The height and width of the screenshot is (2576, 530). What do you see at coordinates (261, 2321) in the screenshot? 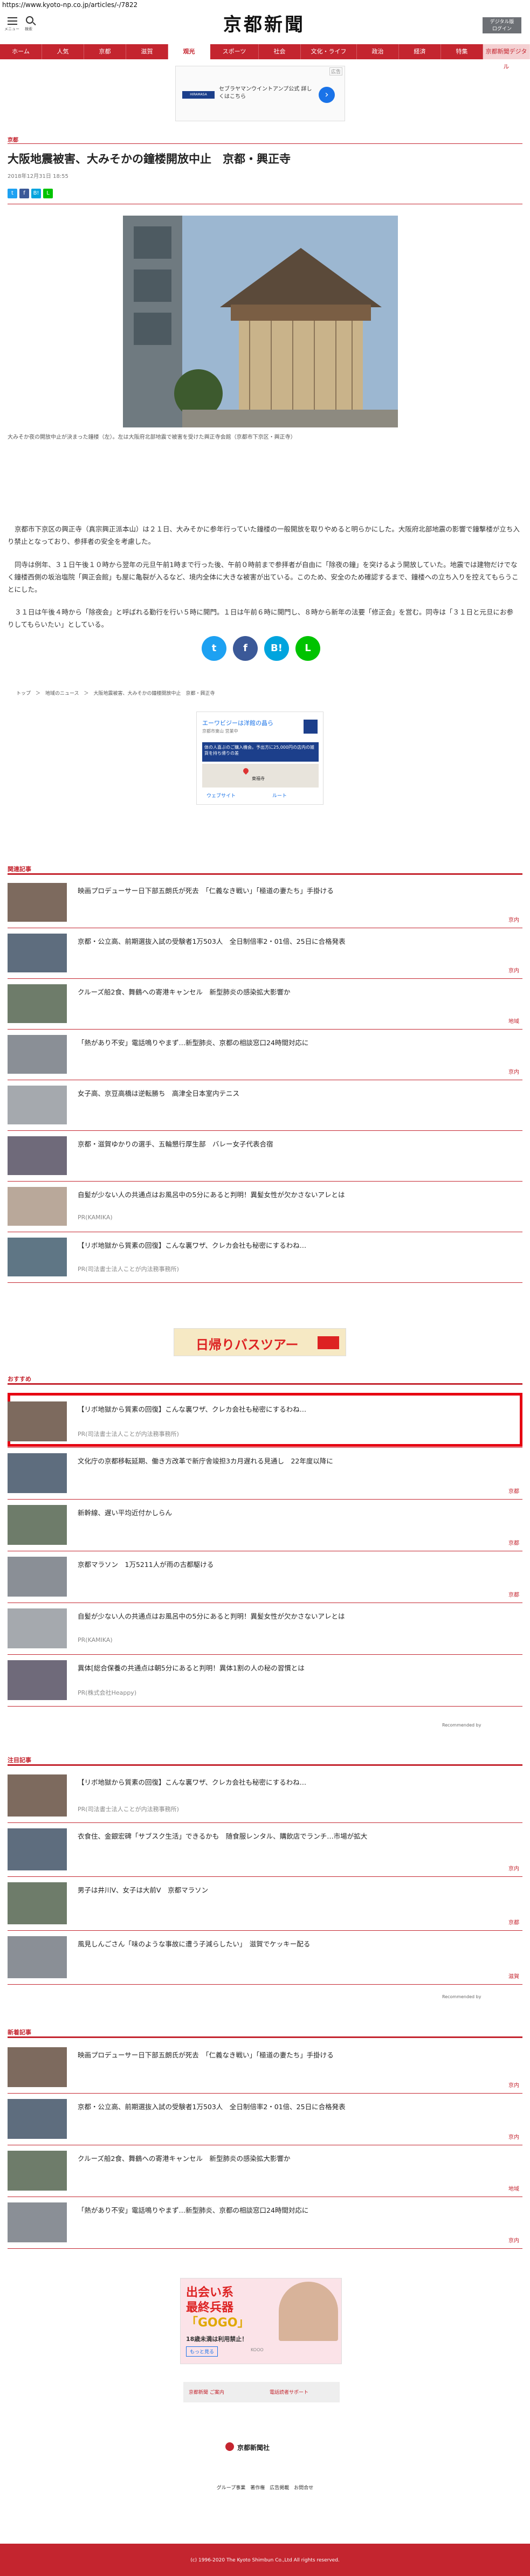
I see `bottom-ad: 出会い系 最終兵器 「GOGO」 18歳未満は利用禁止！ もっと見る KOOO` at bounding box center [261, 2321].